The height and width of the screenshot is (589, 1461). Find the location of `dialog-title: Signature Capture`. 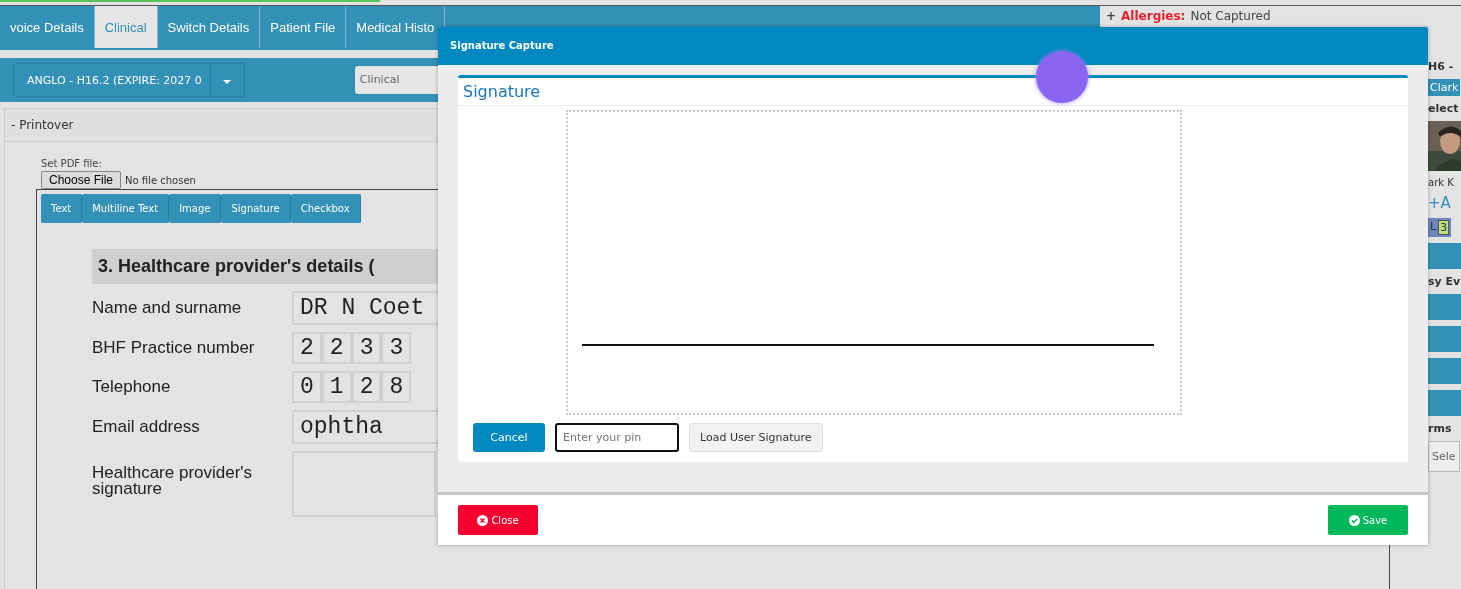

dialog-title: Signature Capture is located at coordinates (933, 46).